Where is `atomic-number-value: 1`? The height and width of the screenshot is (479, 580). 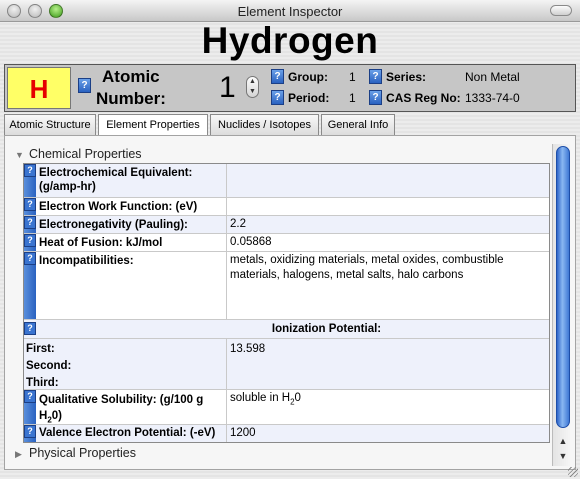 atomic-number-value: 1 is located at coordinates (227, 87).